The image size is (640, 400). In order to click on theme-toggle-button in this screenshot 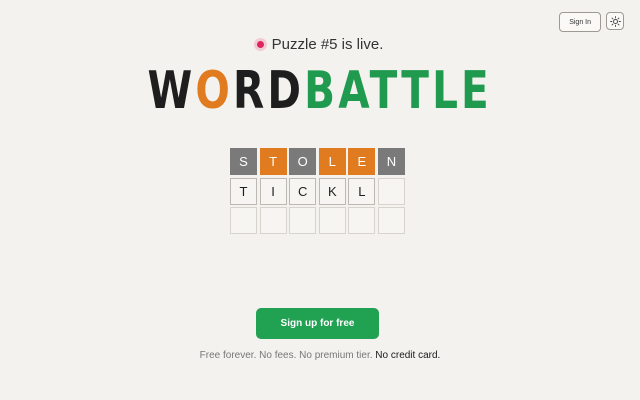, I will do `click(615, 21)`.